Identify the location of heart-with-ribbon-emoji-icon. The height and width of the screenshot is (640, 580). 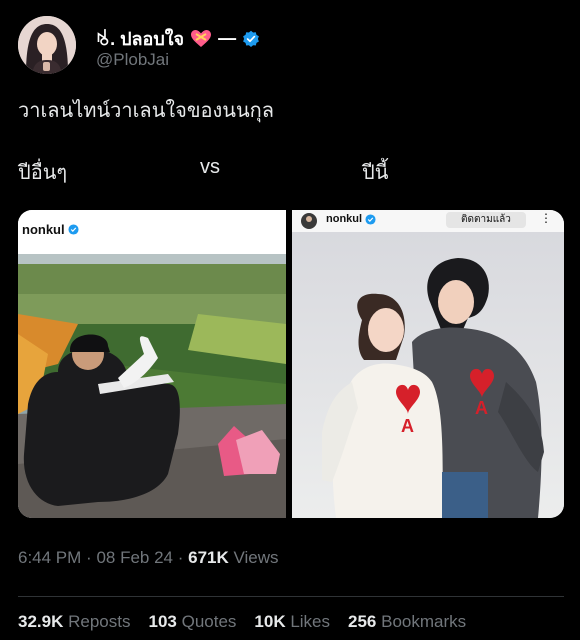
(201, 38).